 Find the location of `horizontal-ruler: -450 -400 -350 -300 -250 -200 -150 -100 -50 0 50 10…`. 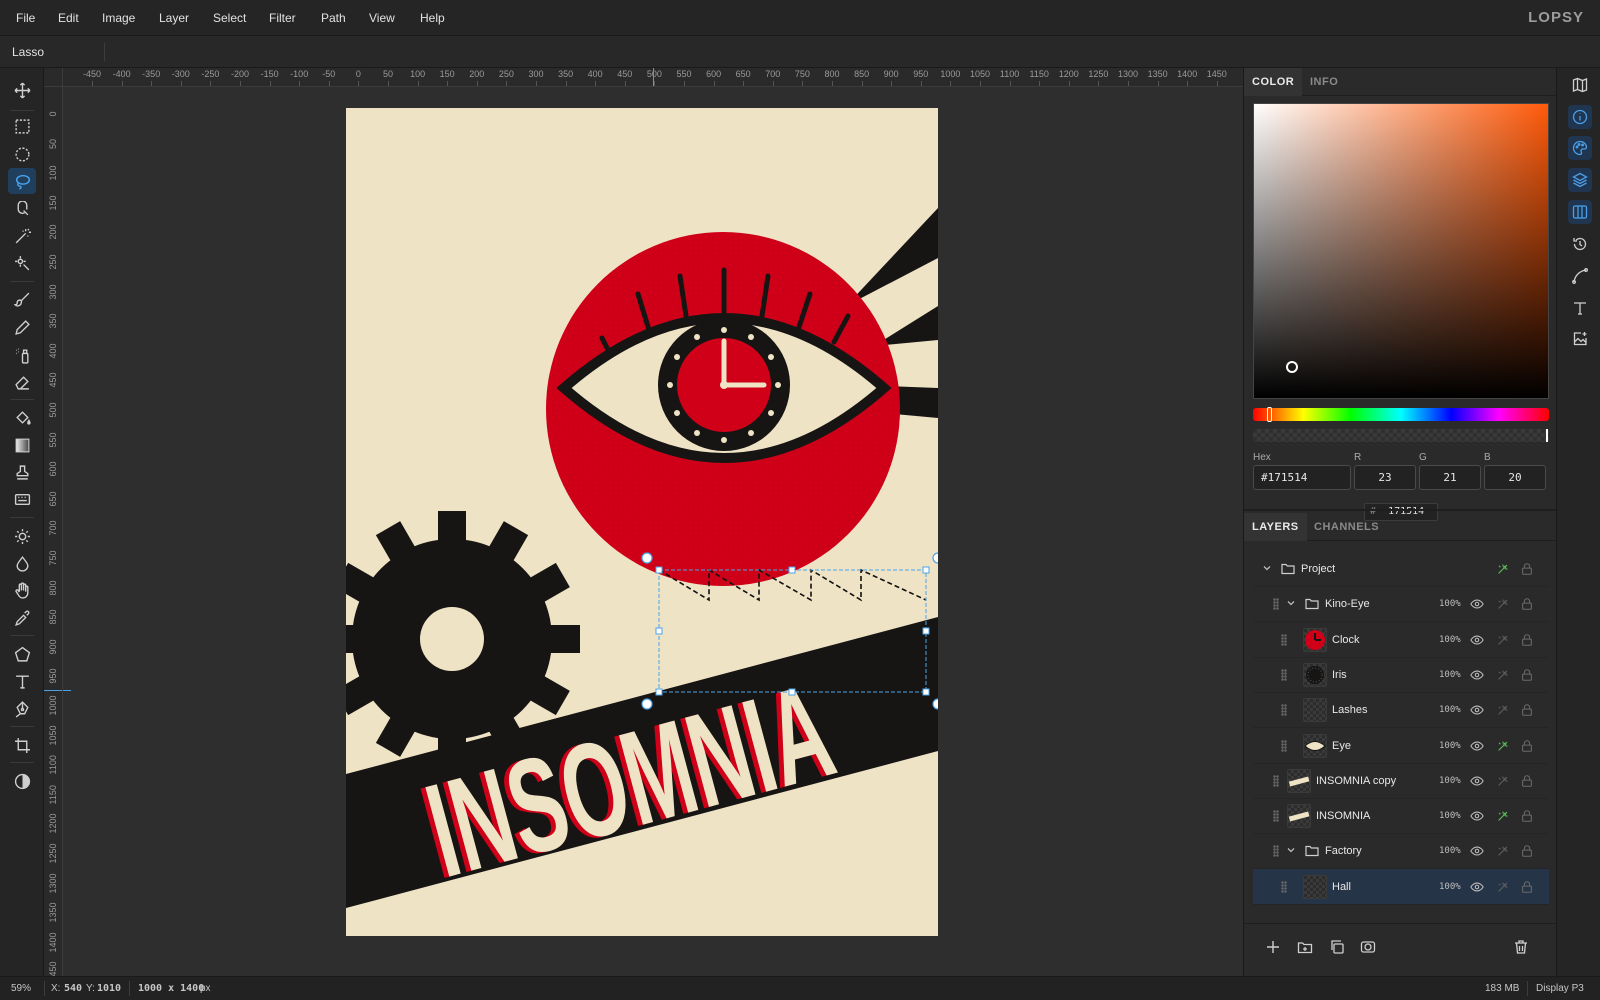

horizontal-ruler: -450 -400 -350 -300 -250 -200 -150 -100 -50 0 50 10… is located at coordinates (653, 77).